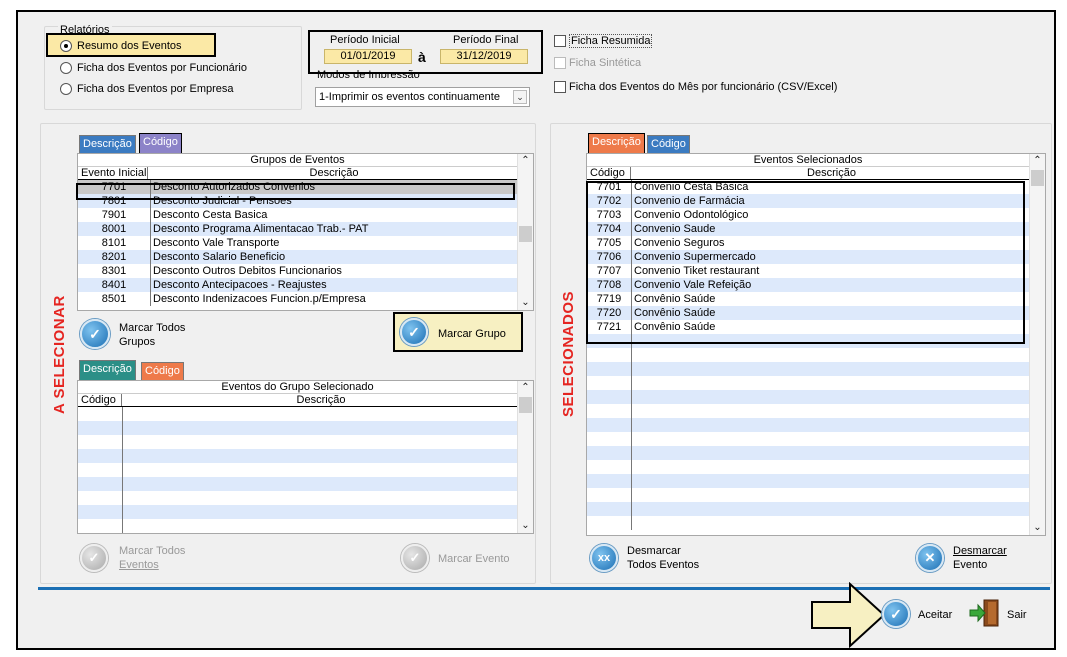 This screenshot has height=657, width=1067. I want to click on radio-resumo-eventos: Resumo dos Eventos, so click(121, 46).